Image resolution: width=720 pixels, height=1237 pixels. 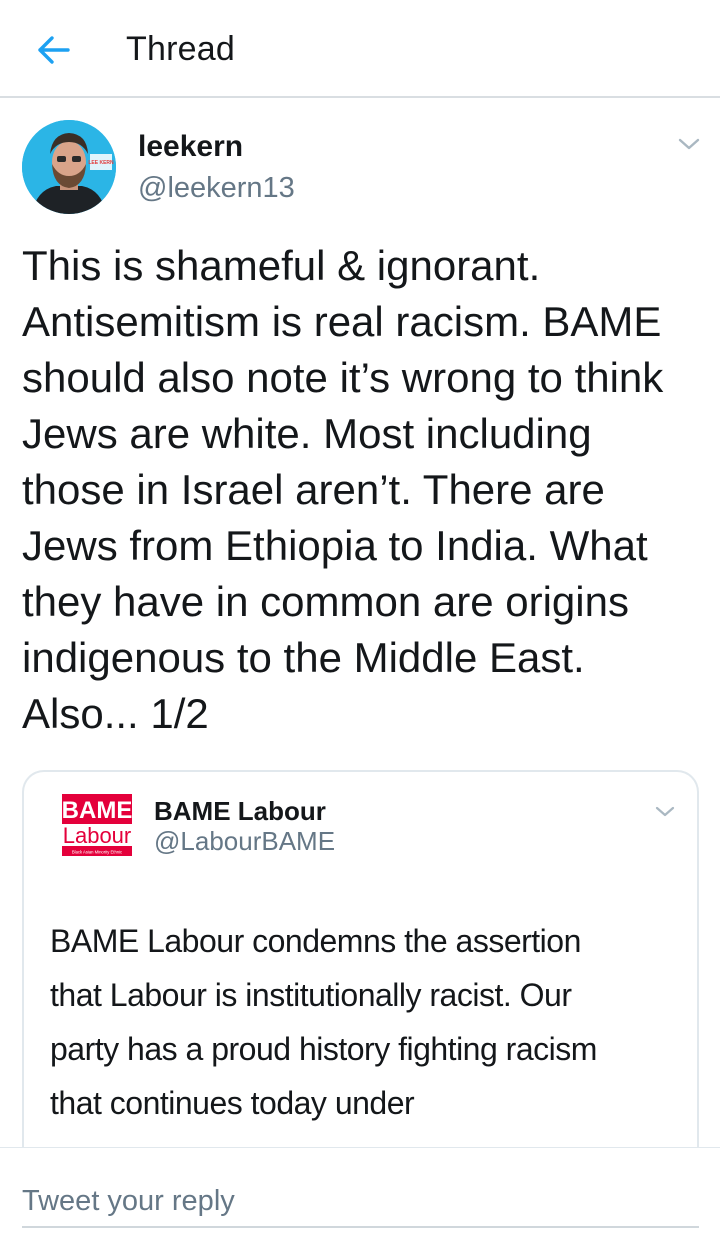 I want to click on author-handle: @leekern13, so click(x=216, y=188).